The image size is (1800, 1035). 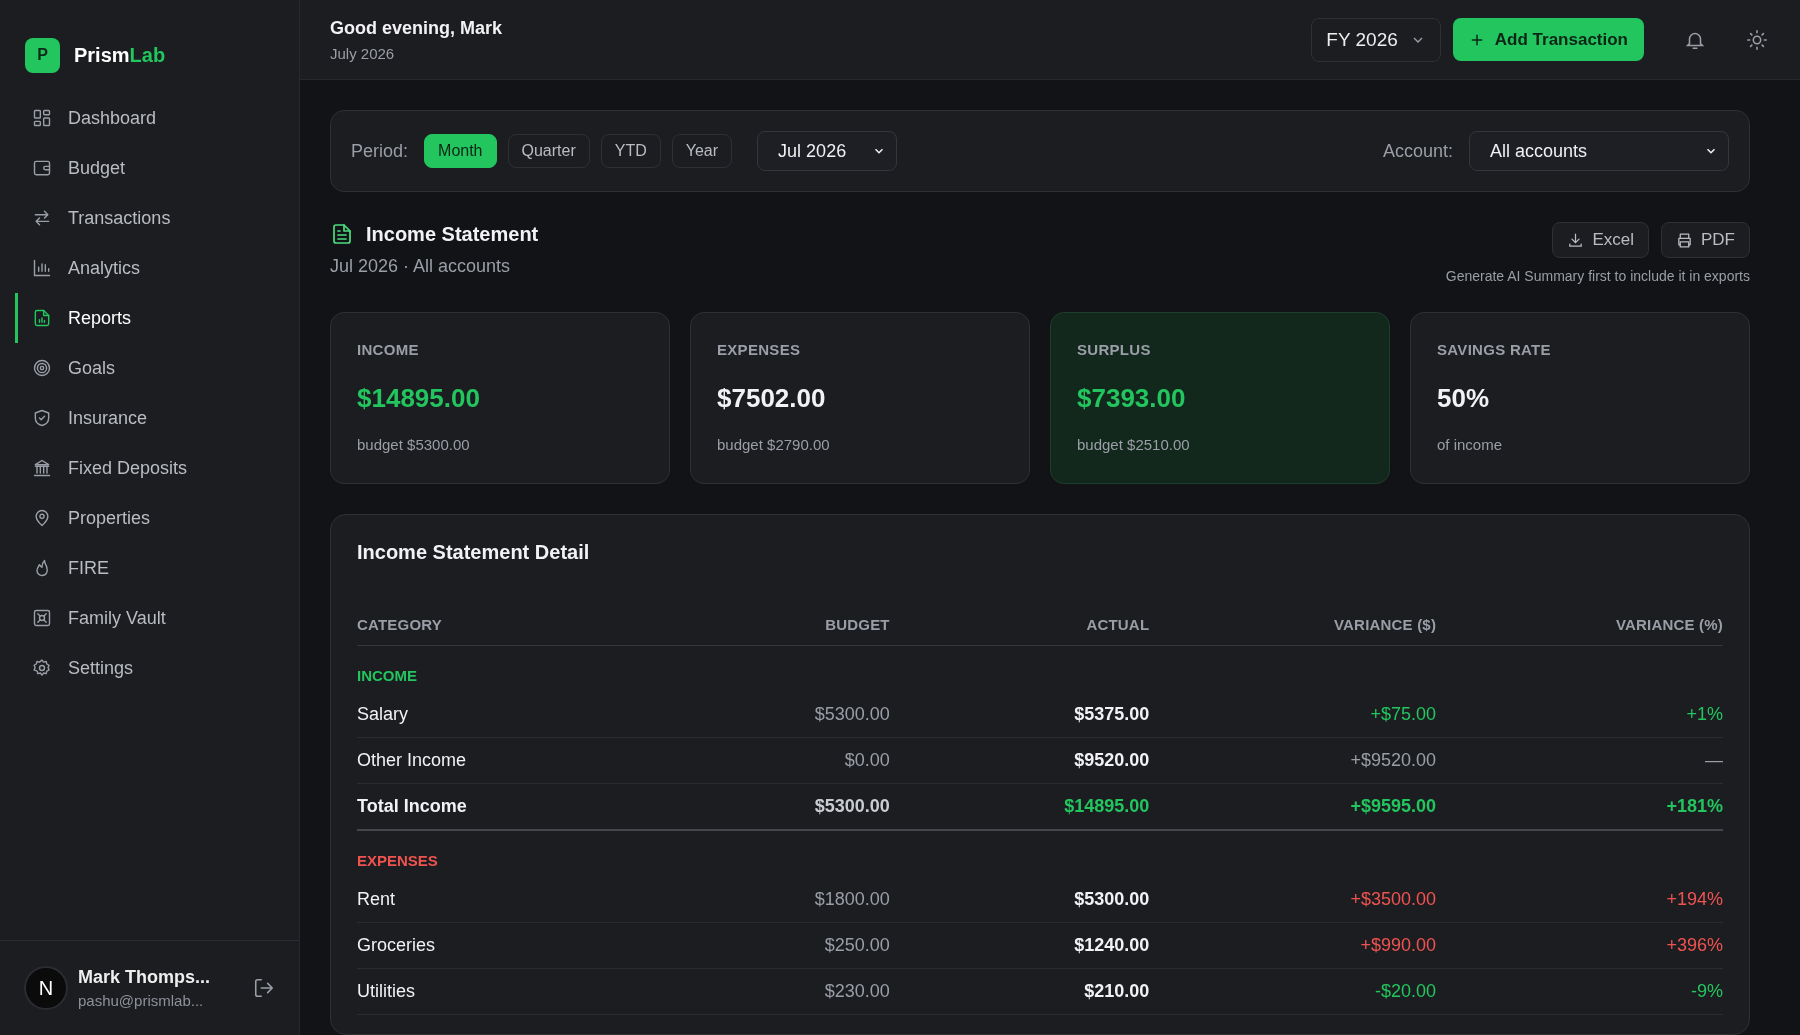 What do you see at coordinates (42, 518) in the screenshot?
I see `location-pin-icon` at bounding box center [42, 518].